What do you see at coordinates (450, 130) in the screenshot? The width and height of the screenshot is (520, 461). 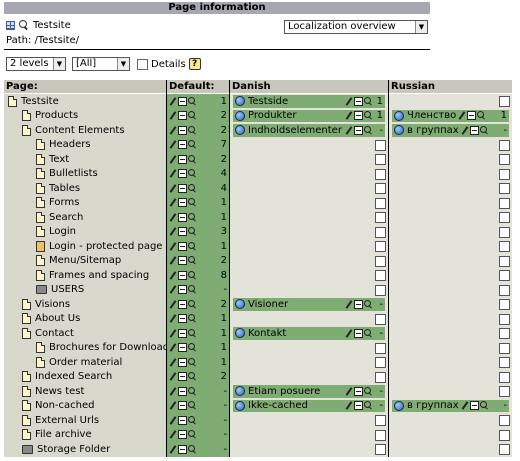 I see `russian-translation: в группах -` at bounding box center [450, 130].